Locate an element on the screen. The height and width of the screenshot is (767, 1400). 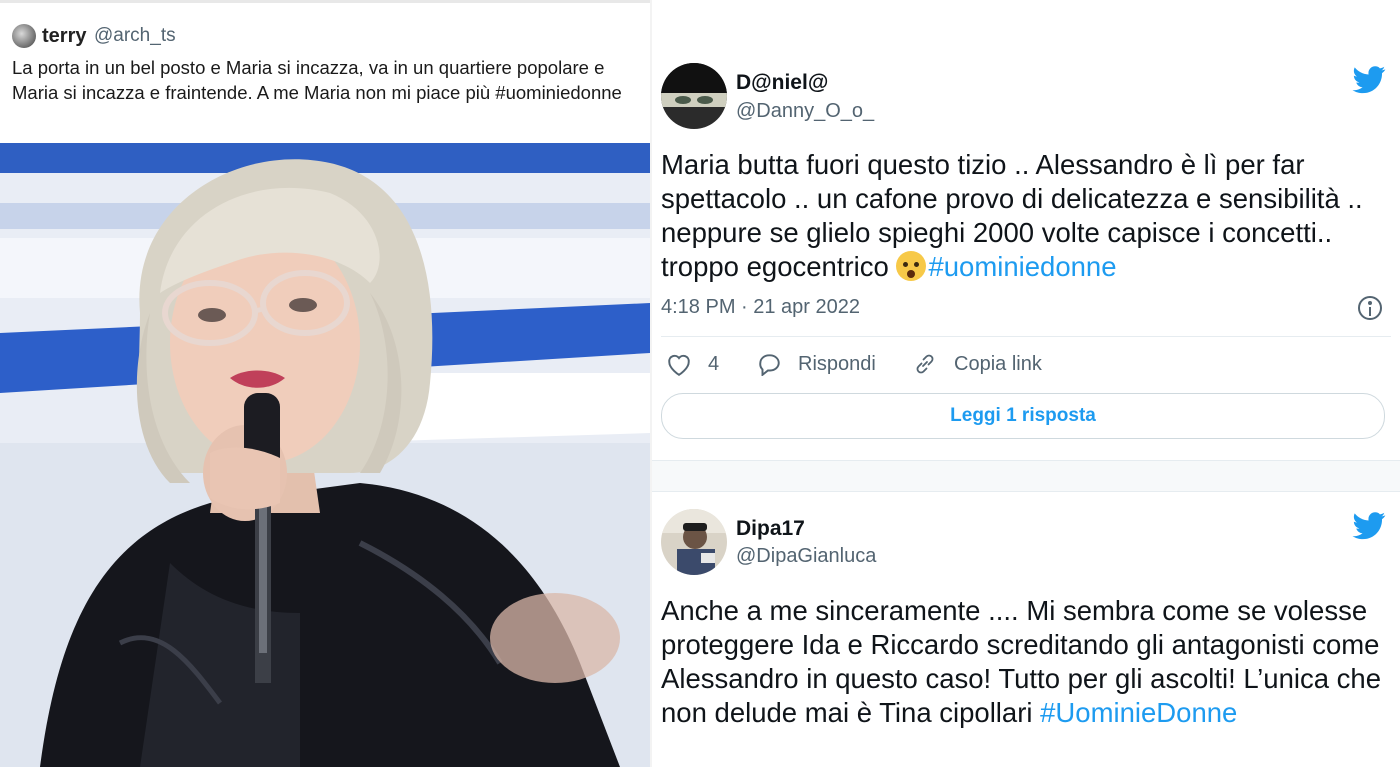
exploding-head-emoji is located at coordinates (911, 266).